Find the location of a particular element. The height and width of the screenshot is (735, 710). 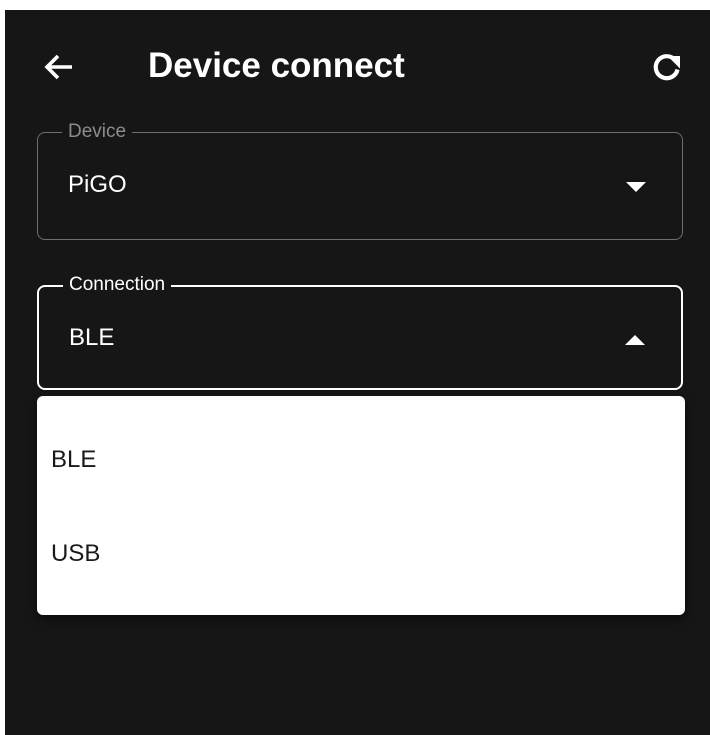

caret-up-icon is located at coordinates (635, 340).